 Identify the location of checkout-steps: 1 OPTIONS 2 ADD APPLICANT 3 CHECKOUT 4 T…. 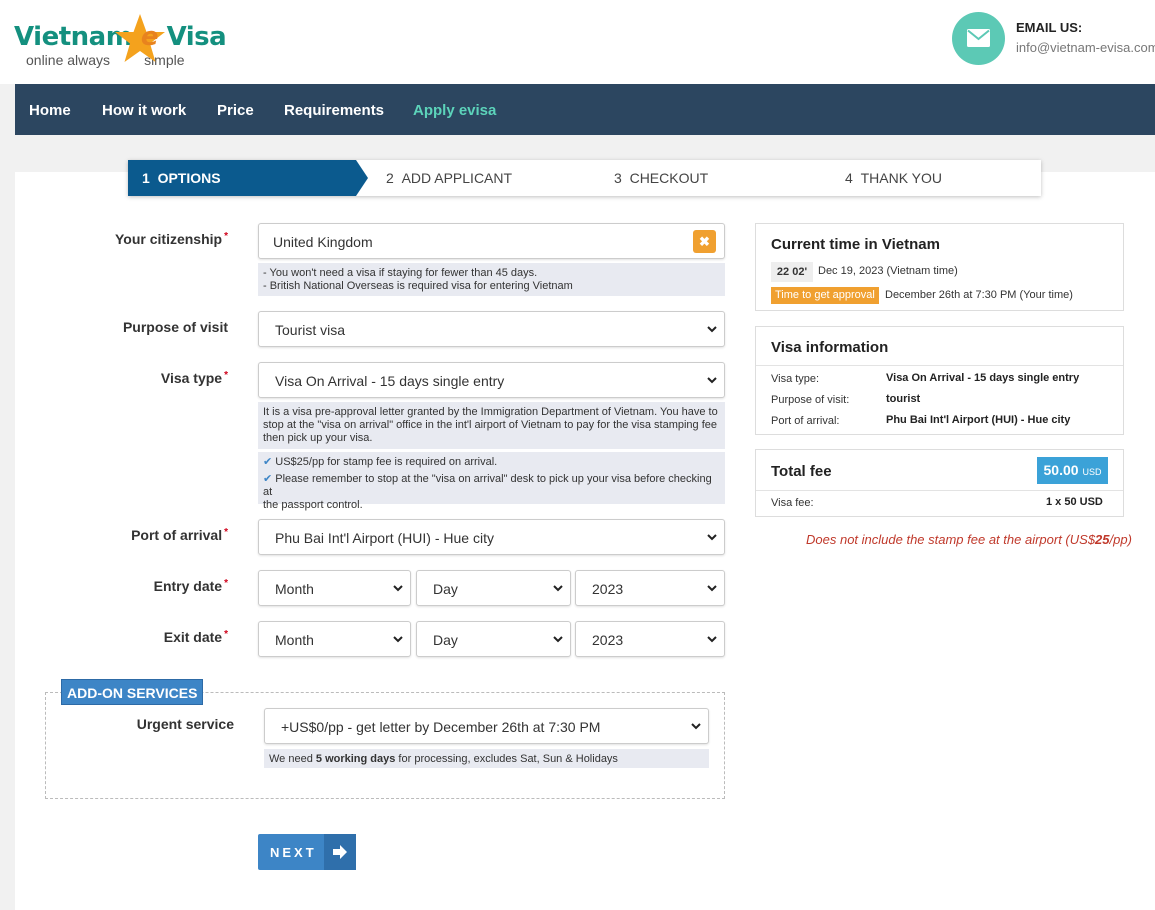
(584, 178).